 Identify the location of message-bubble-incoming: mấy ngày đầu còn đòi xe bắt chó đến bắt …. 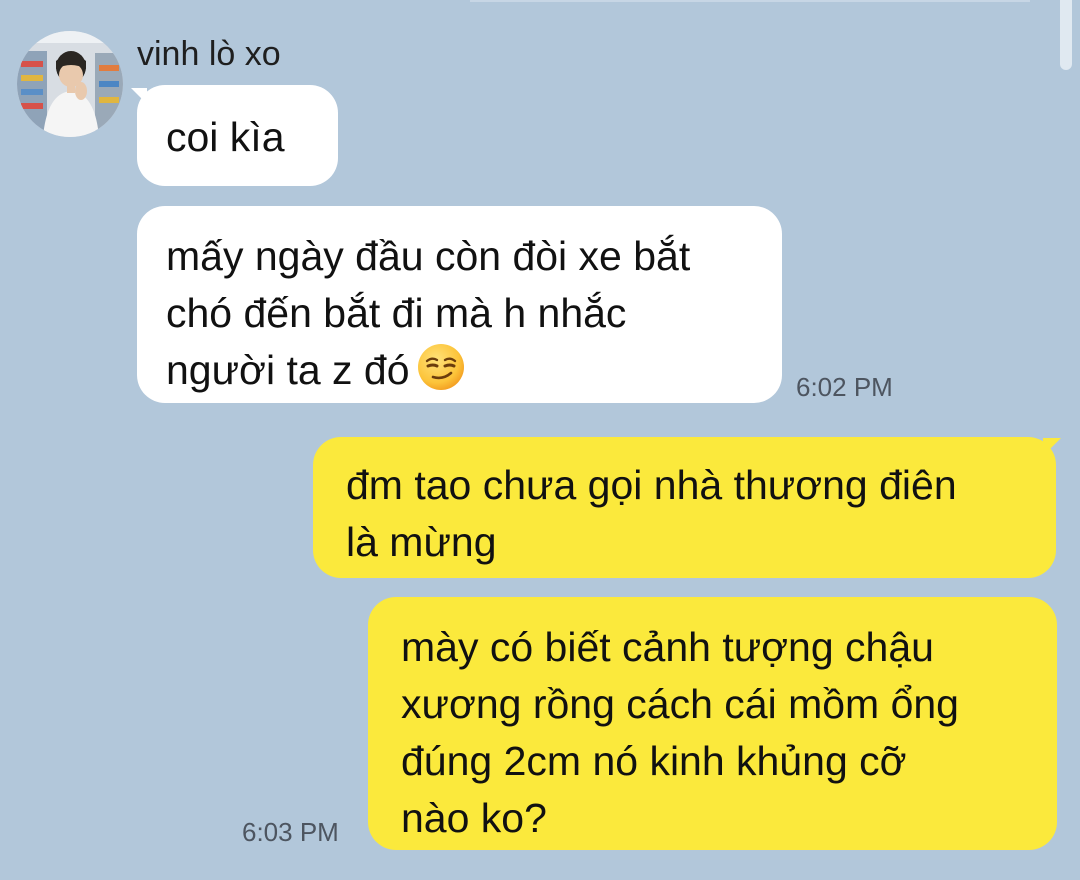
(459, 304).